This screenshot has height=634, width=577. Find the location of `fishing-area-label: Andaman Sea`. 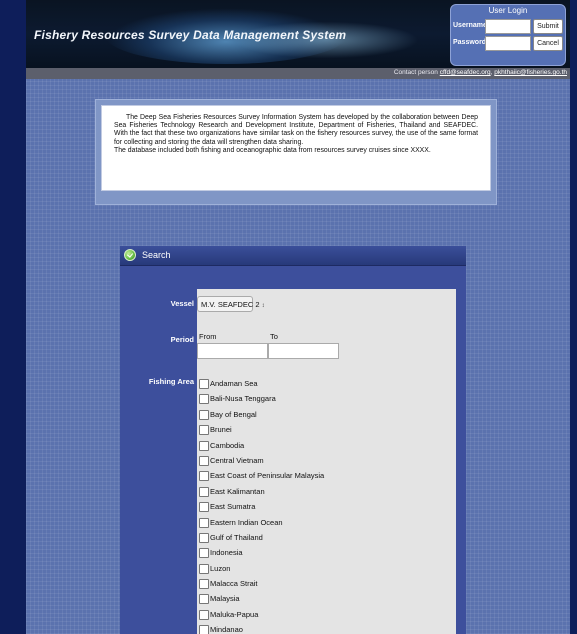

fishing-area-label: Andaman Sea is located at coordinates (234, 383).